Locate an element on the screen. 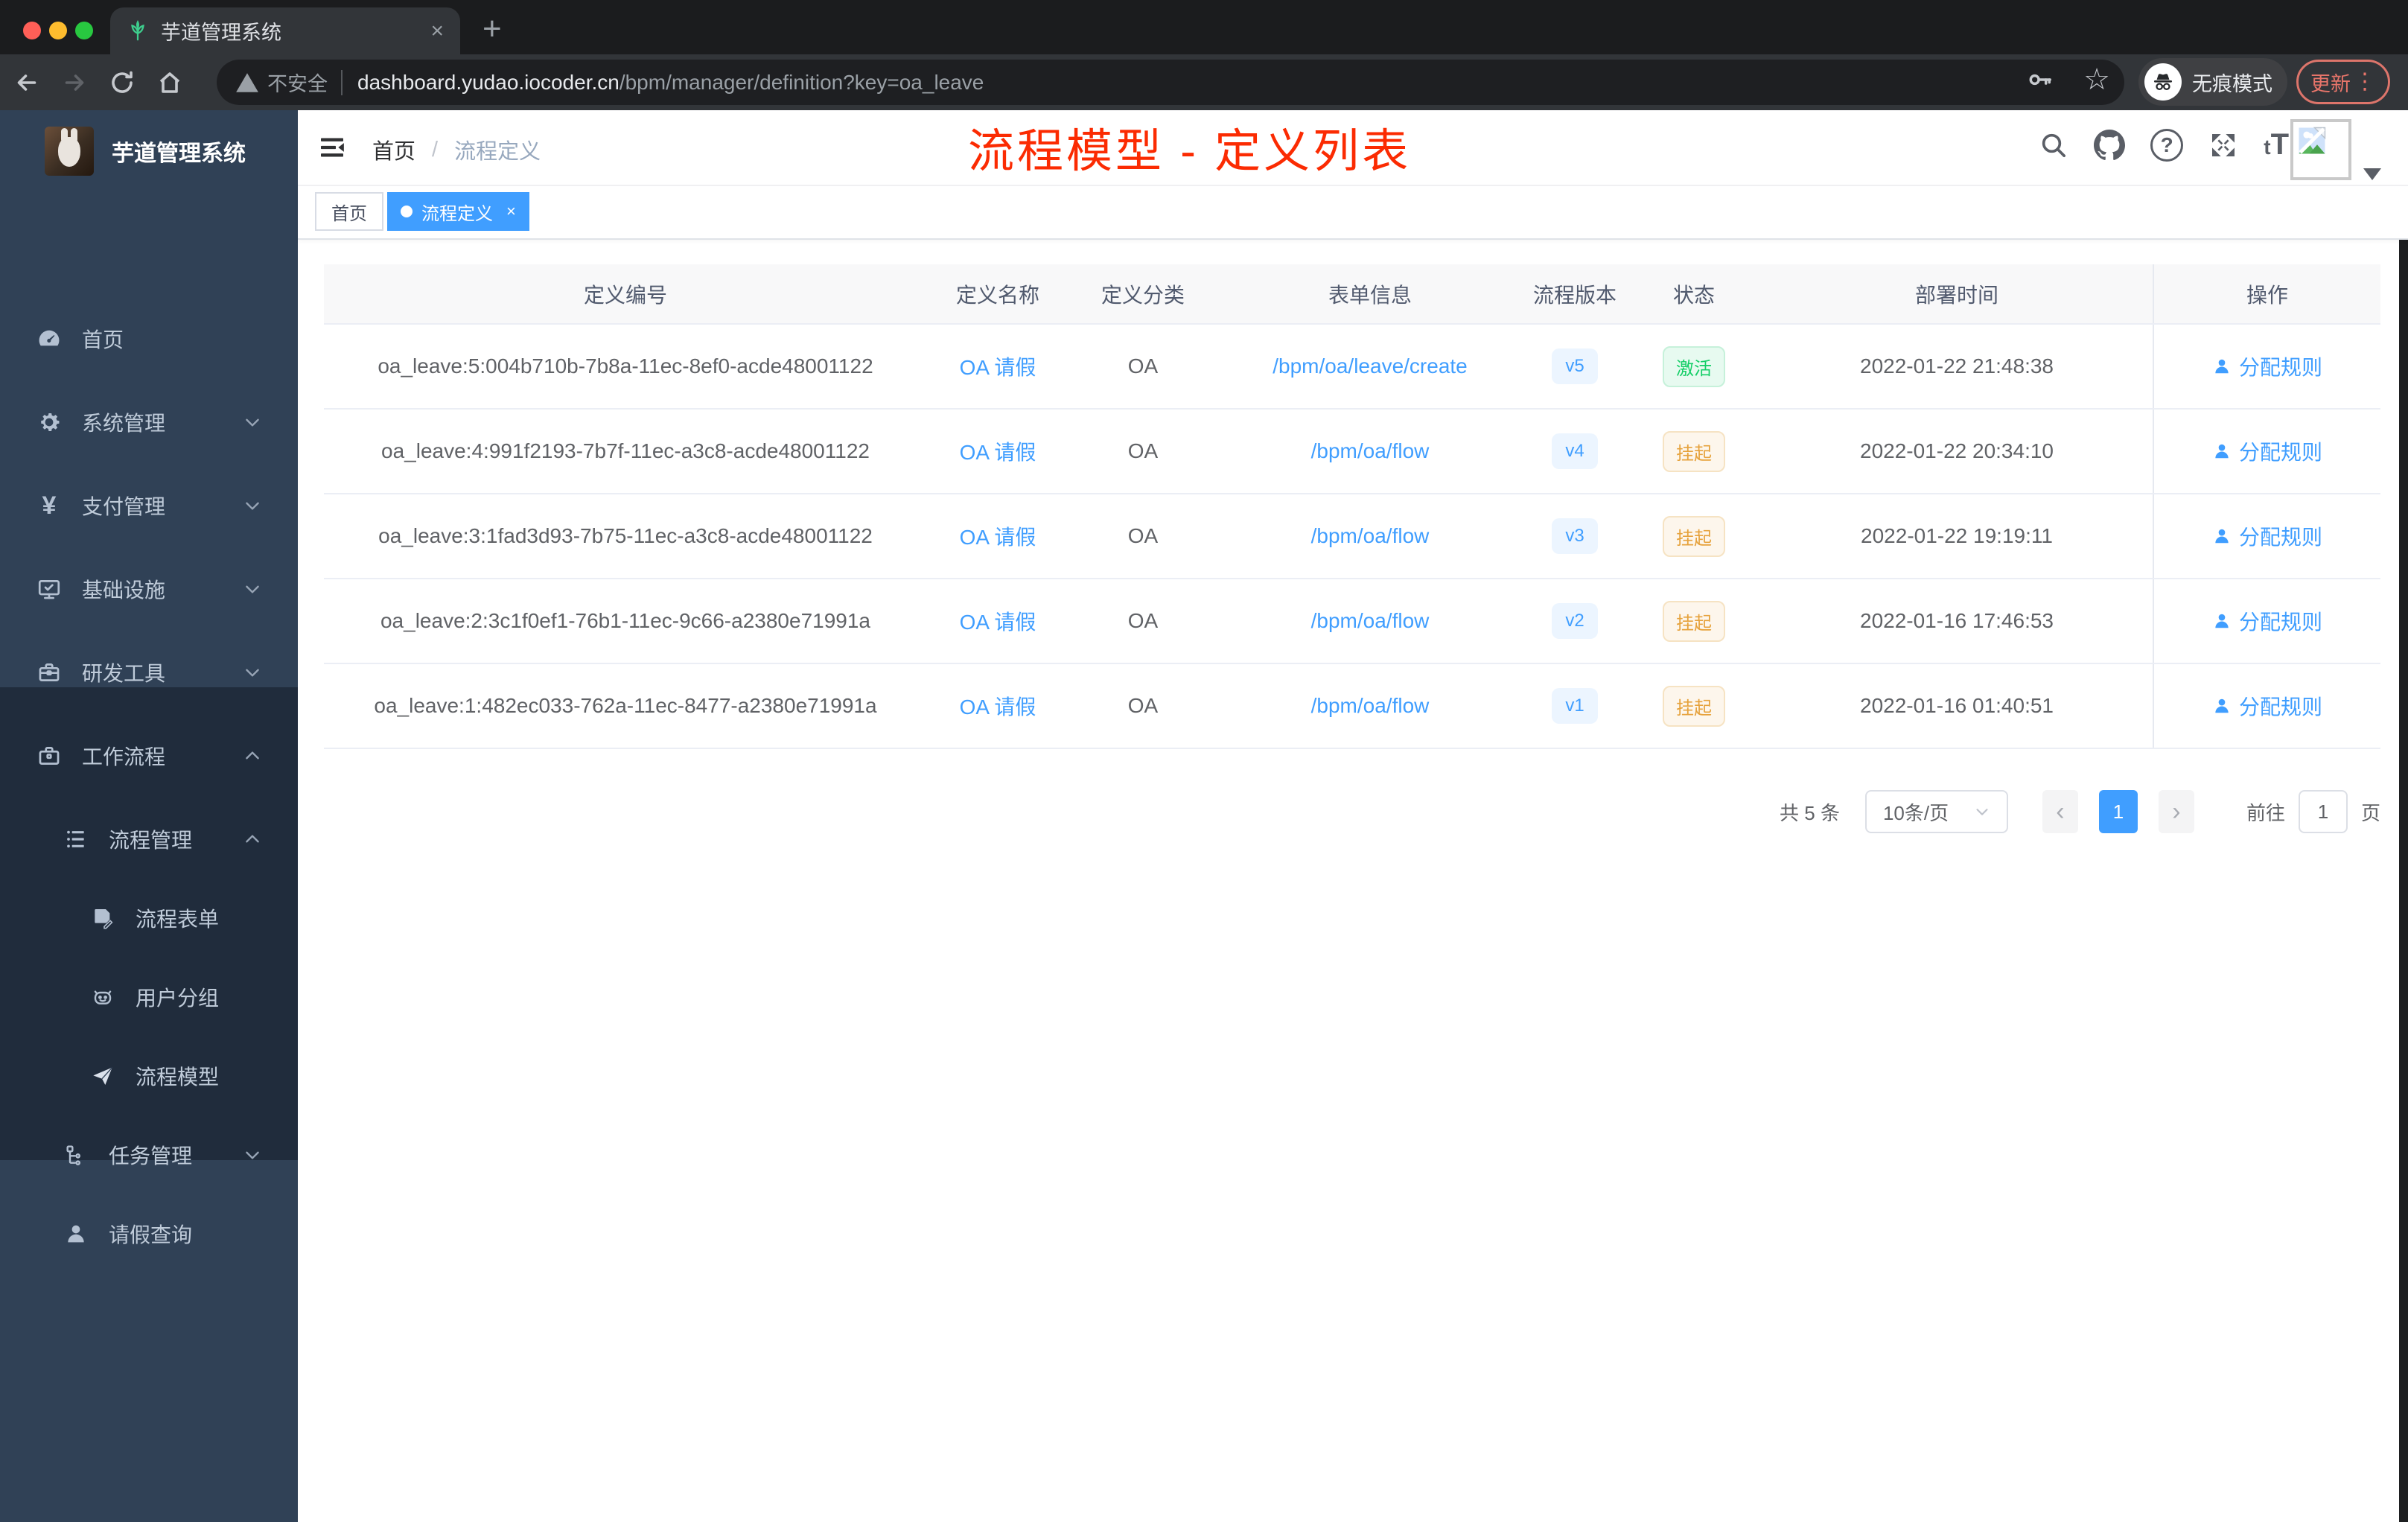 The image size is (2408, 1522). macos-minimize-button is located at coordinates (58, 30).